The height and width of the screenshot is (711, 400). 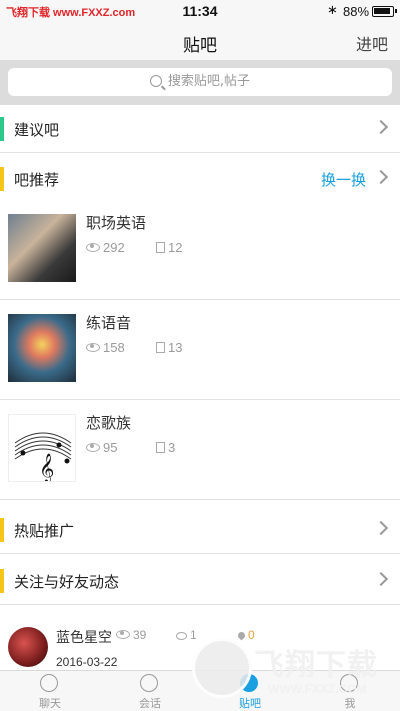 I want to click on battery-percent: 88%, so click(x=356, y=11).